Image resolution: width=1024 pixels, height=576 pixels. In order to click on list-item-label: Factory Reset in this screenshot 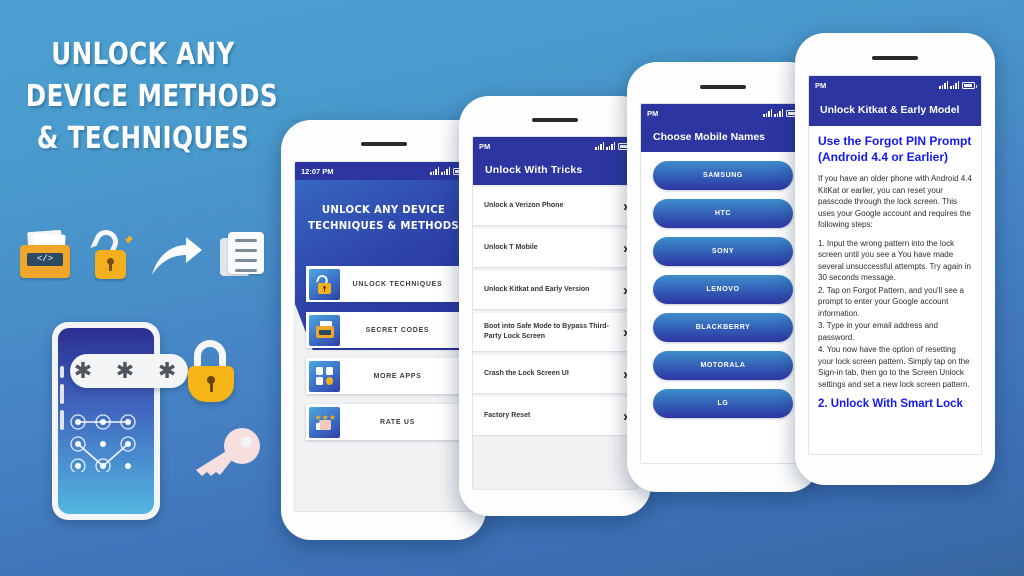, I will do `click(507, 415)`.